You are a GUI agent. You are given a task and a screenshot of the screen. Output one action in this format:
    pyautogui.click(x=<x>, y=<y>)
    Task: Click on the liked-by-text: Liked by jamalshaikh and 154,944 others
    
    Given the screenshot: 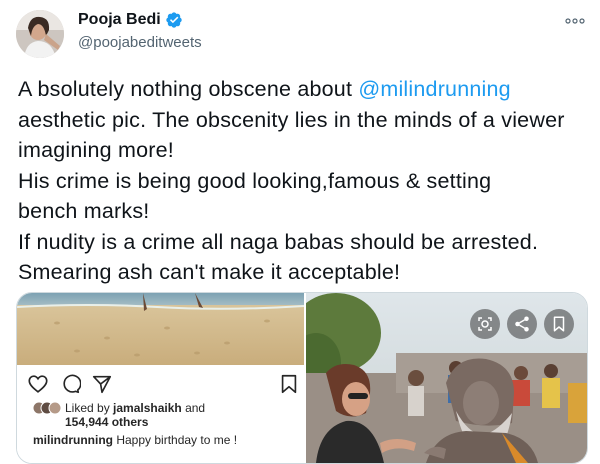 What is the action you would take?
    pyautogui.click(x=135, y=415)
    